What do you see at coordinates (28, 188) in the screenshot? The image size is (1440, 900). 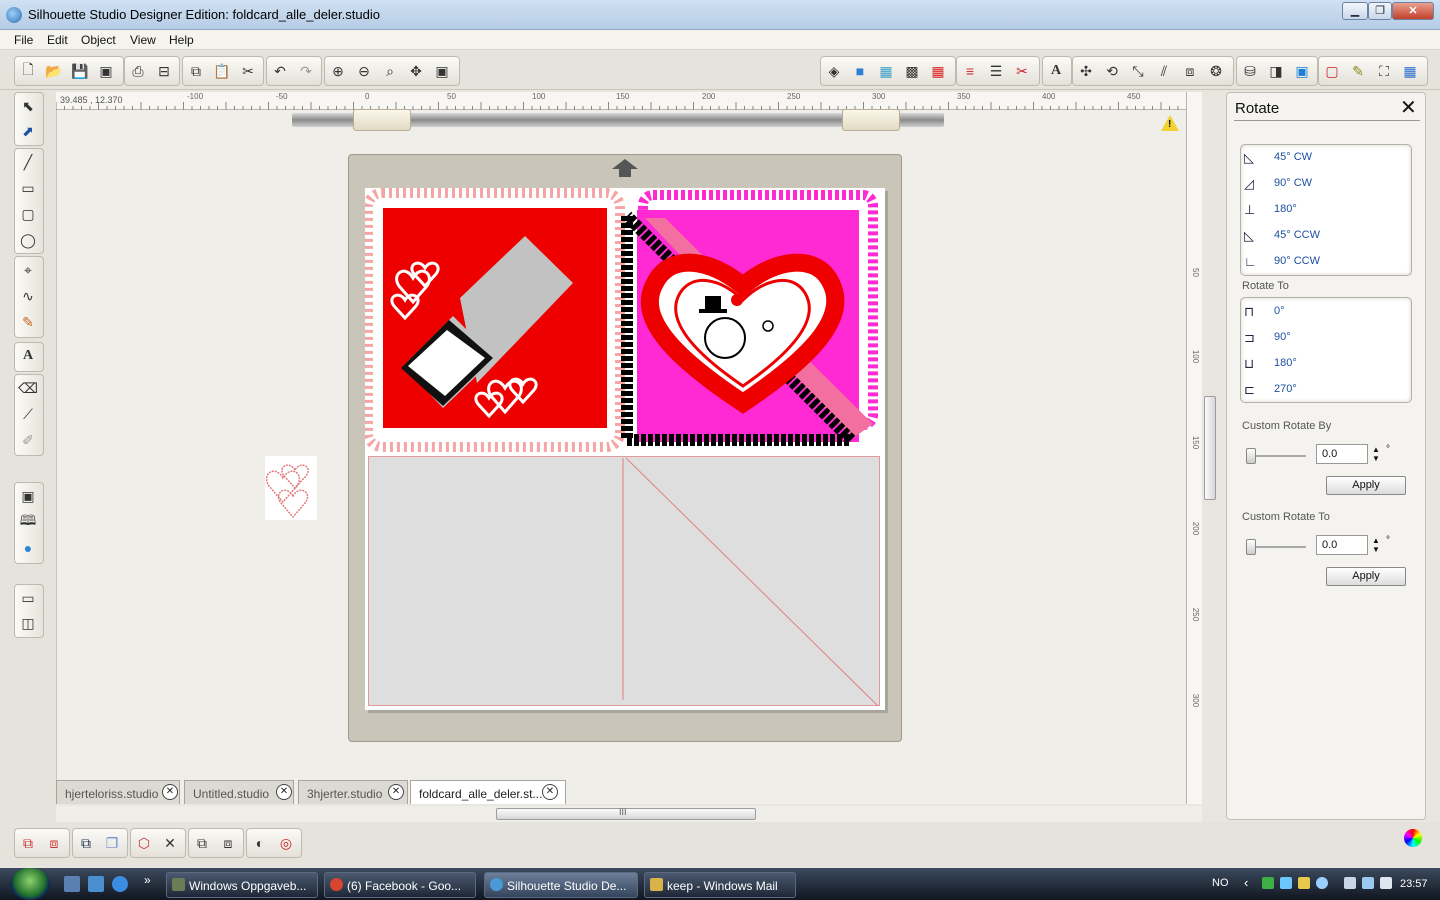 I see `rectangle-tool-icon: ▭` at bounding box center [28, 188].